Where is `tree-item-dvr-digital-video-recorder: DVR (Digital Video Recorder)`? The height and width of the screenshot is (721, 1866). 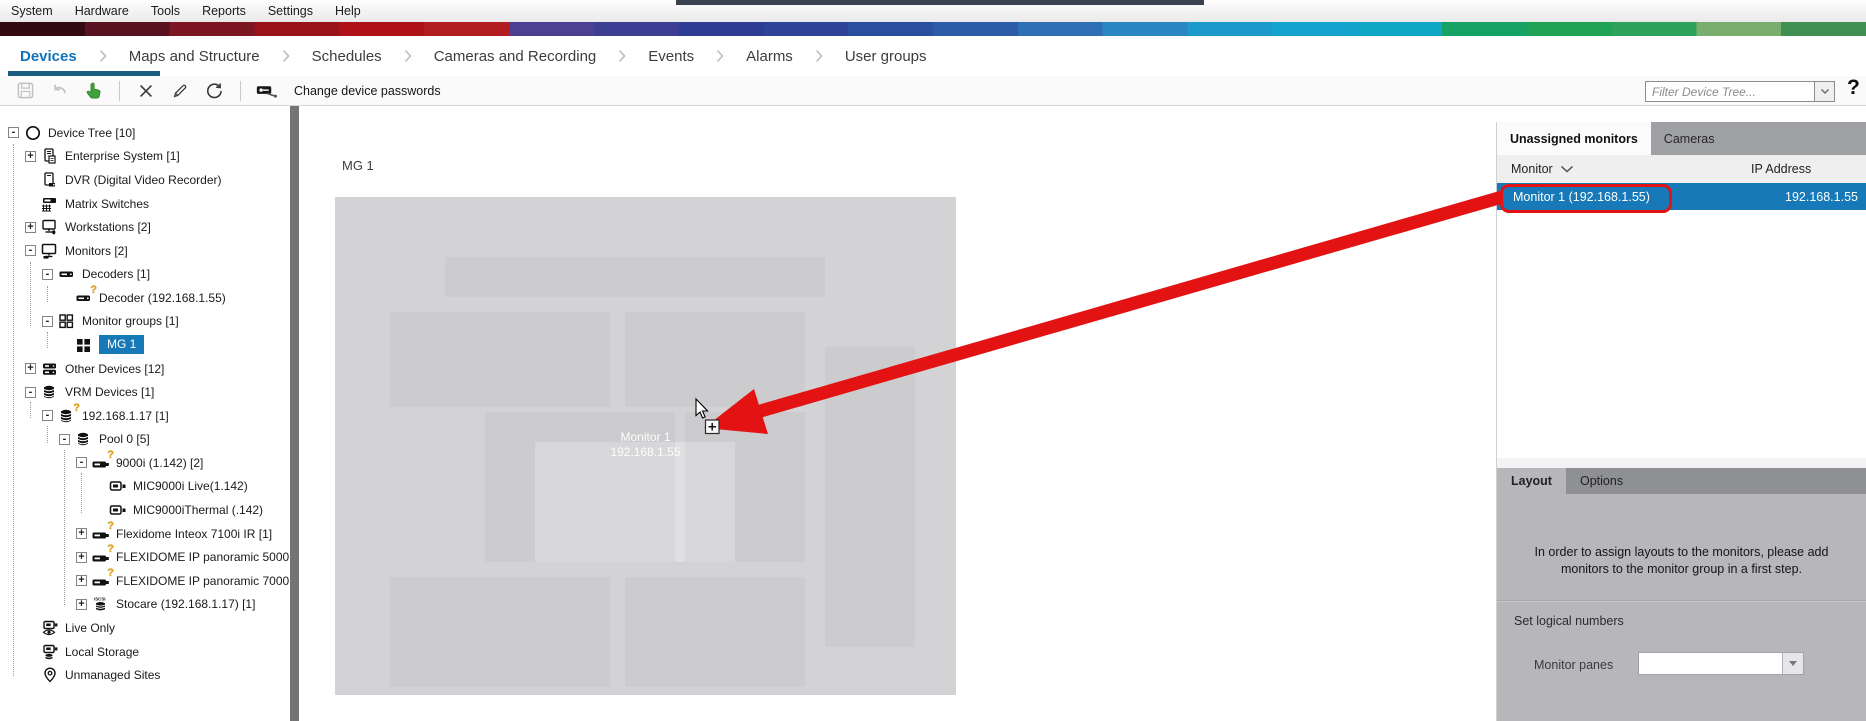 tree-item-dvr-digital-video-recorder: DVR (Digital Video Recorder) is located at coordinates (145, 180).